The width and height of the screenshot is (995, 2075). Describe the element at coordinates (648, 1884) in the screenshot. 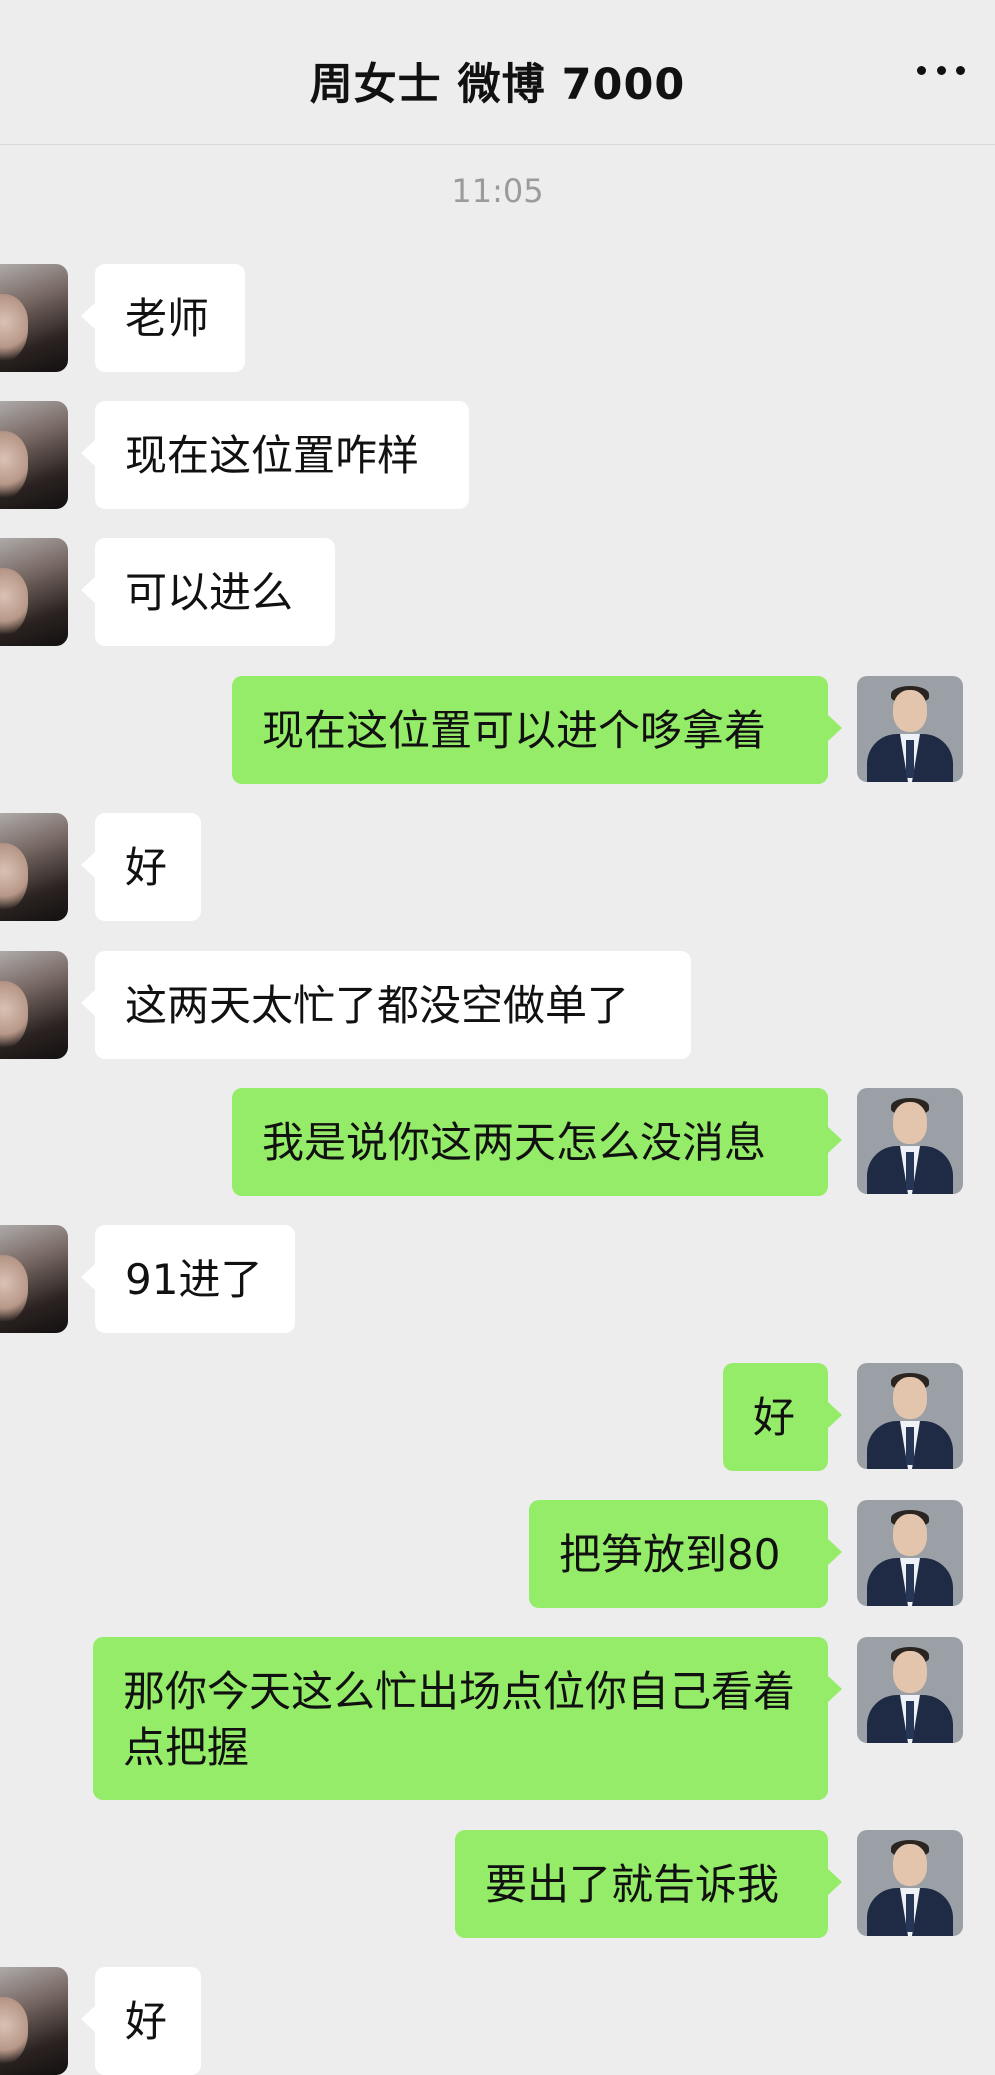

I see `outgoing-message: 要出了就告诉我` at that location.